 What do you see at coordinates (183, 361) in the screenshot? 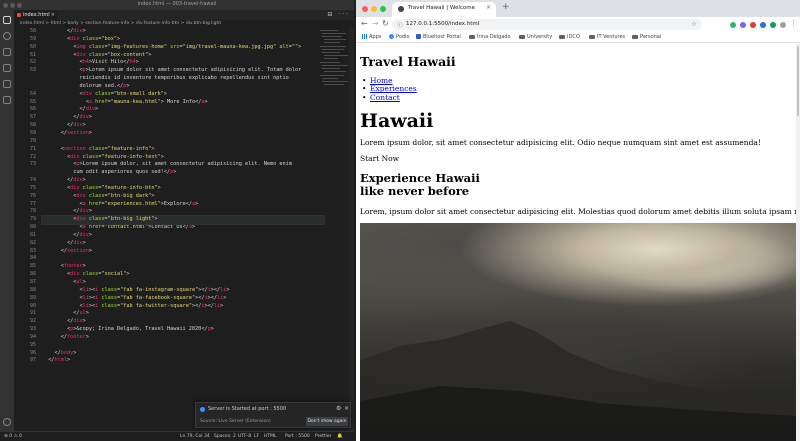
I see `code-line: </html>` at bounding box center [183, 361].